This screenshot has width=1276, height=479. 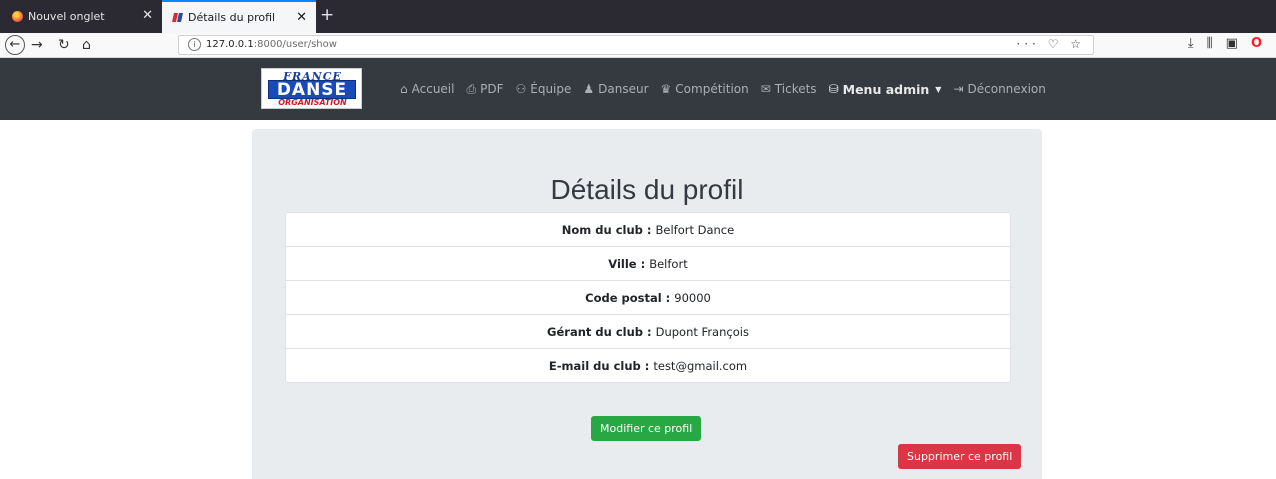 I want to click on trophy-icon: ♛, so click(x=666, y=89).